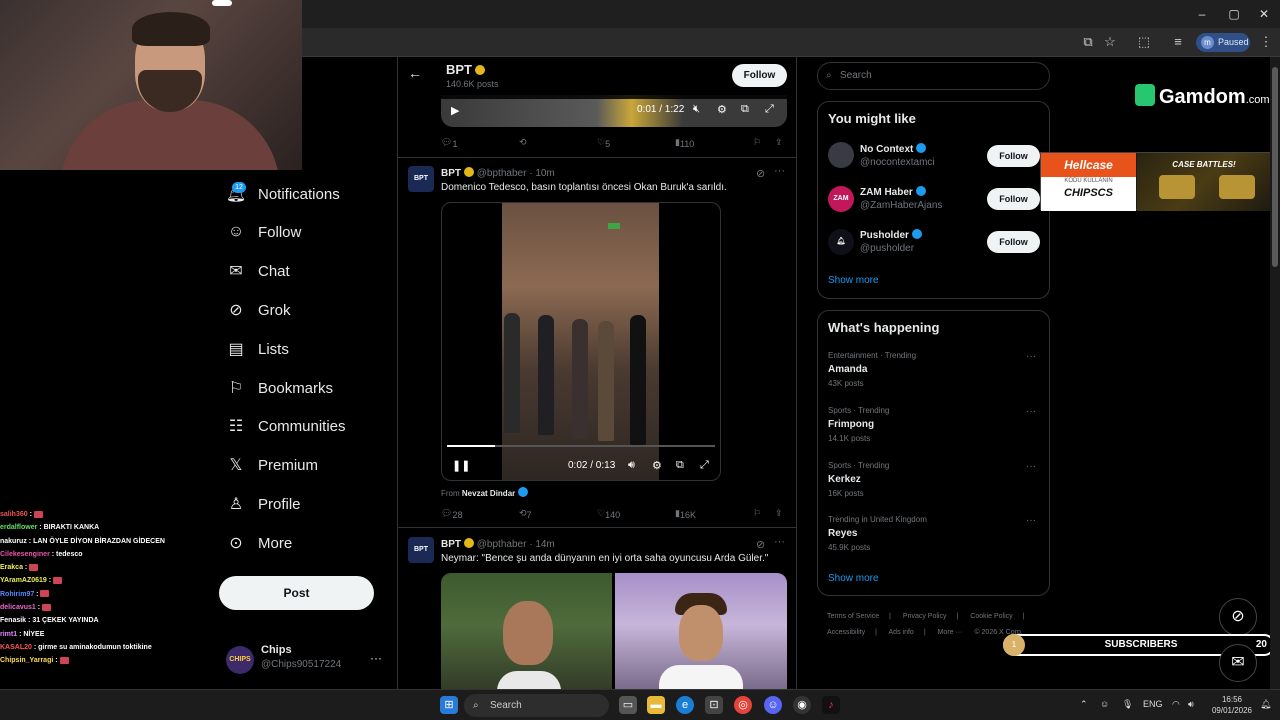 This screenshot has height=720, width=1280. I want to click on scrollbar-thumb, so click(1275, 167).